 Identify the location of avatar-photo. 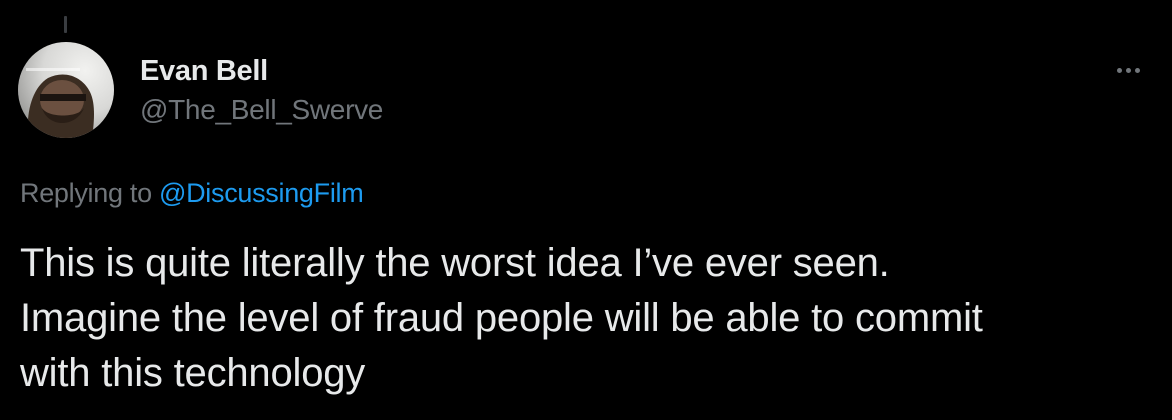
(66, 90).